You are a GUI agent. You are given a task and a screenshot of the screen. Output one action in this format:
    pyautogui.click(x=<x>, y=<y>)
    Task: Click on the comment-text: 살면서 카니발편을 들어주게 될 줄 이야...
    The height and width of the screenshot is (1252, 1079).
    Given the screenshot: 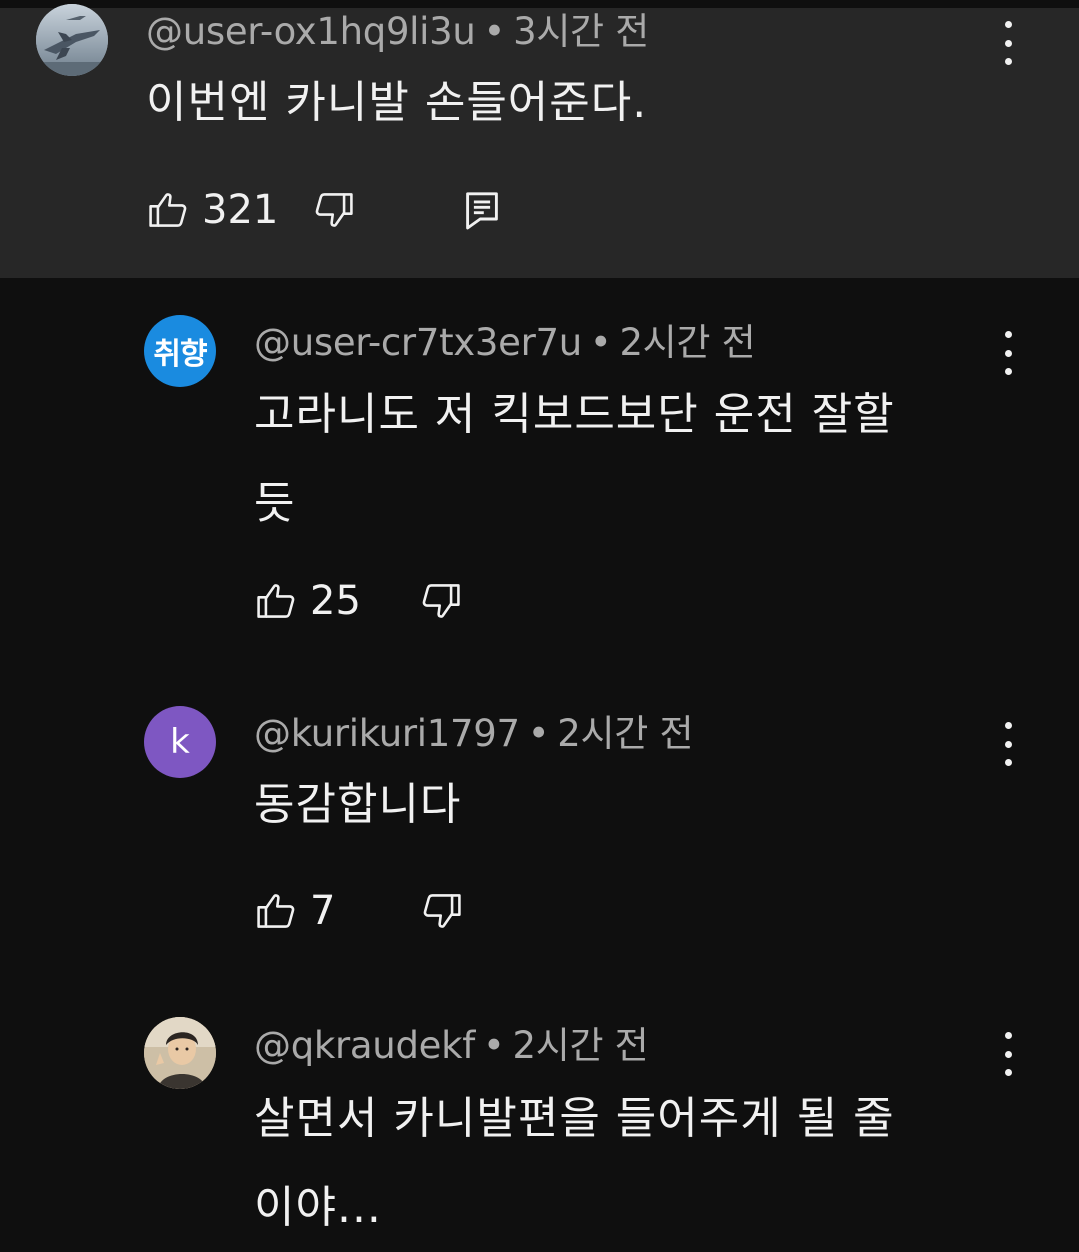 What is the action you would take?
    pyautogui.click(x=574, y=1163)
    